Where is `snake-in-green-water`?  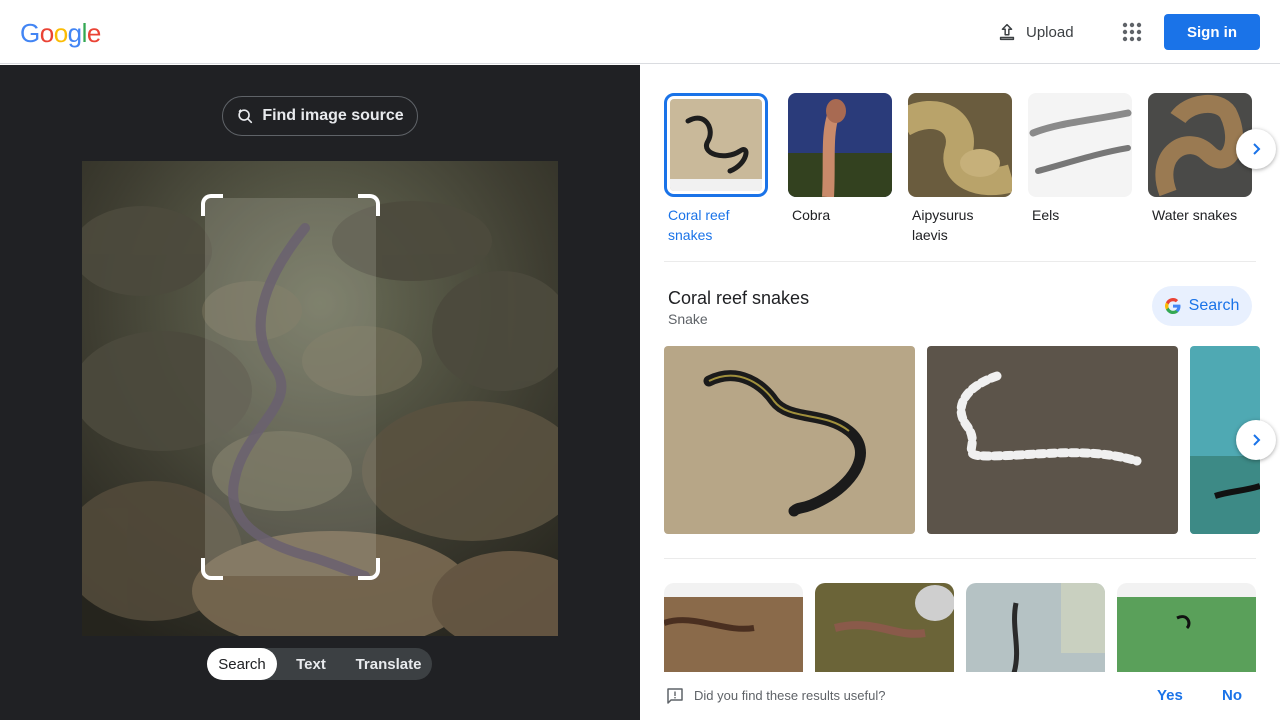 snake-in-green-water is located at coordinates (1186, 628).